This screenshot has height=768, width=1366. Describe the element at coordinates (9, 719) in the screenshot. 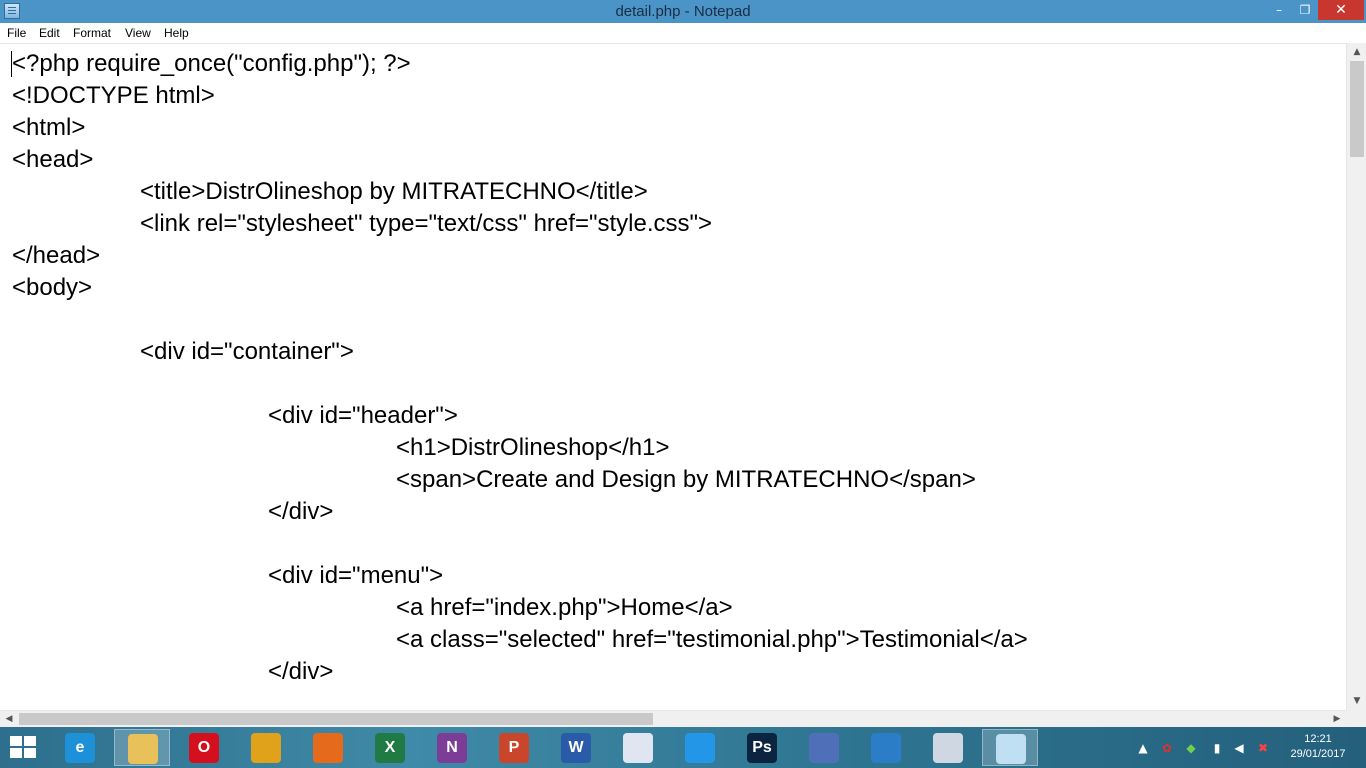

I see `scroll-left-icon: ◀` at that location.